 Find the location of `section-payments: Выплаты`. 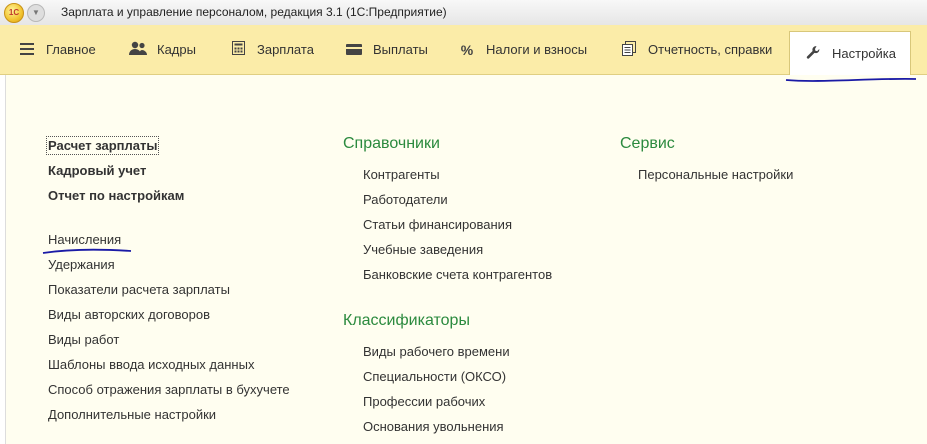

section-payments: Выплаты is located at coordinates (386, 49).